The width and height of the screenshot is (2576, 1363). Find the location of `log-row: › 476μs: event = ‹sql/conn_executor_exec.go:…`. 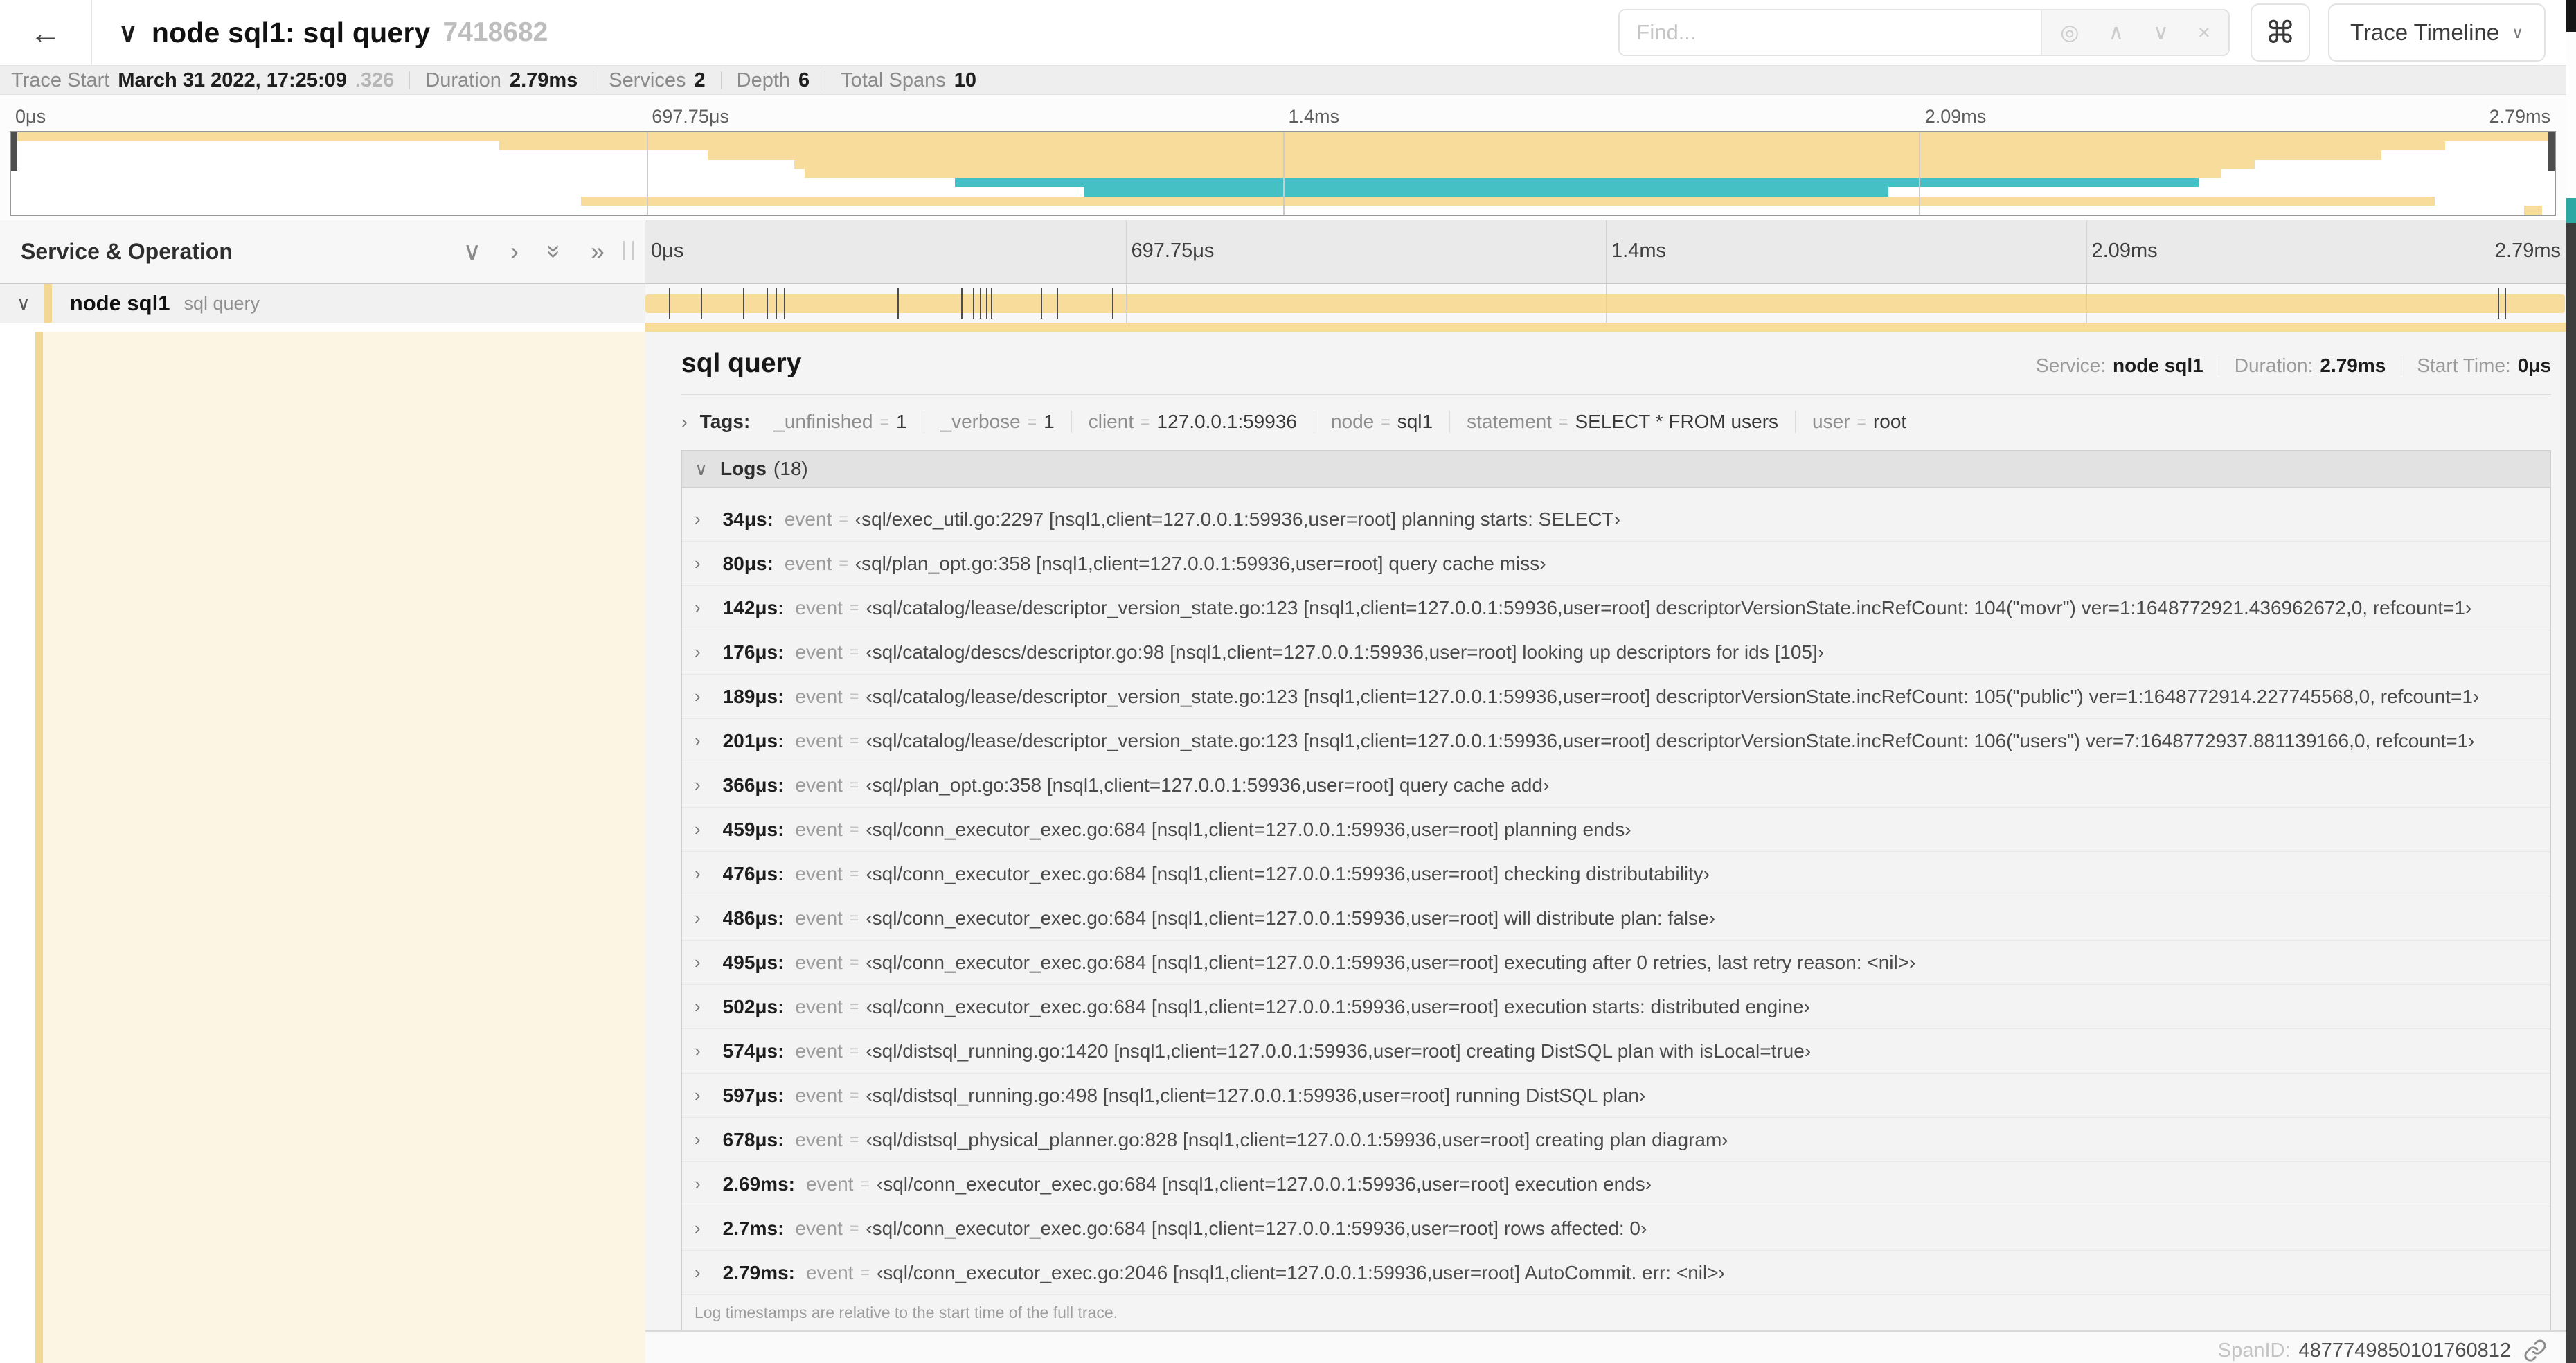

log-row: › 476μs: event = ‹sql/conn_executor_exec.go:… is located at coordinates (1616, 874).